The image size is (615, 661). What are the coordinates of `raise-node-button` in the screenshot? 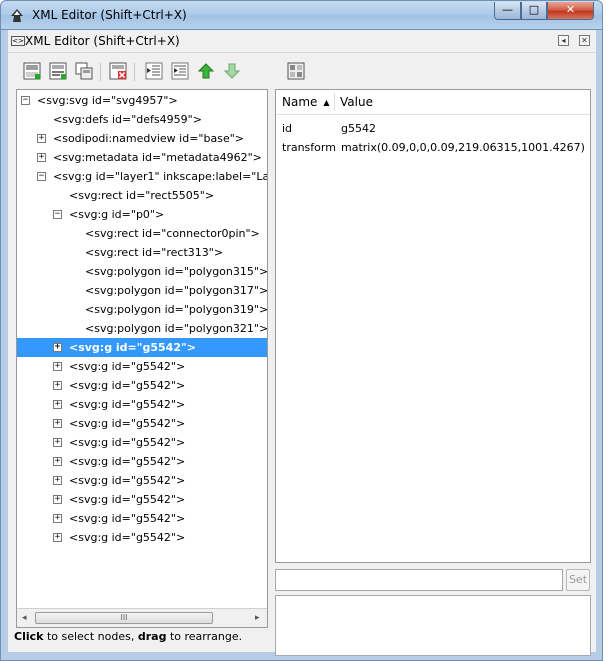 It's located at (206, 71).